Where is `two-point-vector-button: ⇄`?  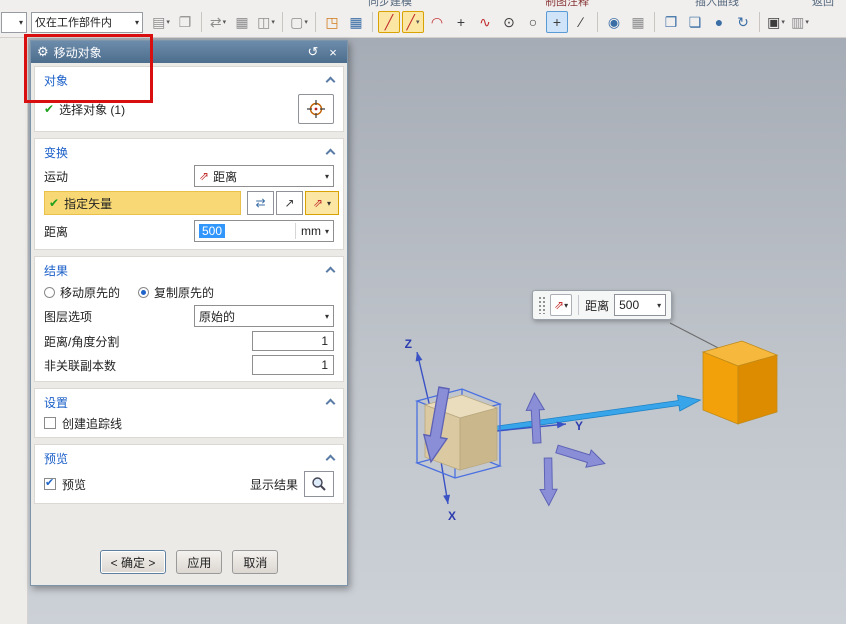
two-point-vector-button: ⇄ is located at coordinates (260, 203).